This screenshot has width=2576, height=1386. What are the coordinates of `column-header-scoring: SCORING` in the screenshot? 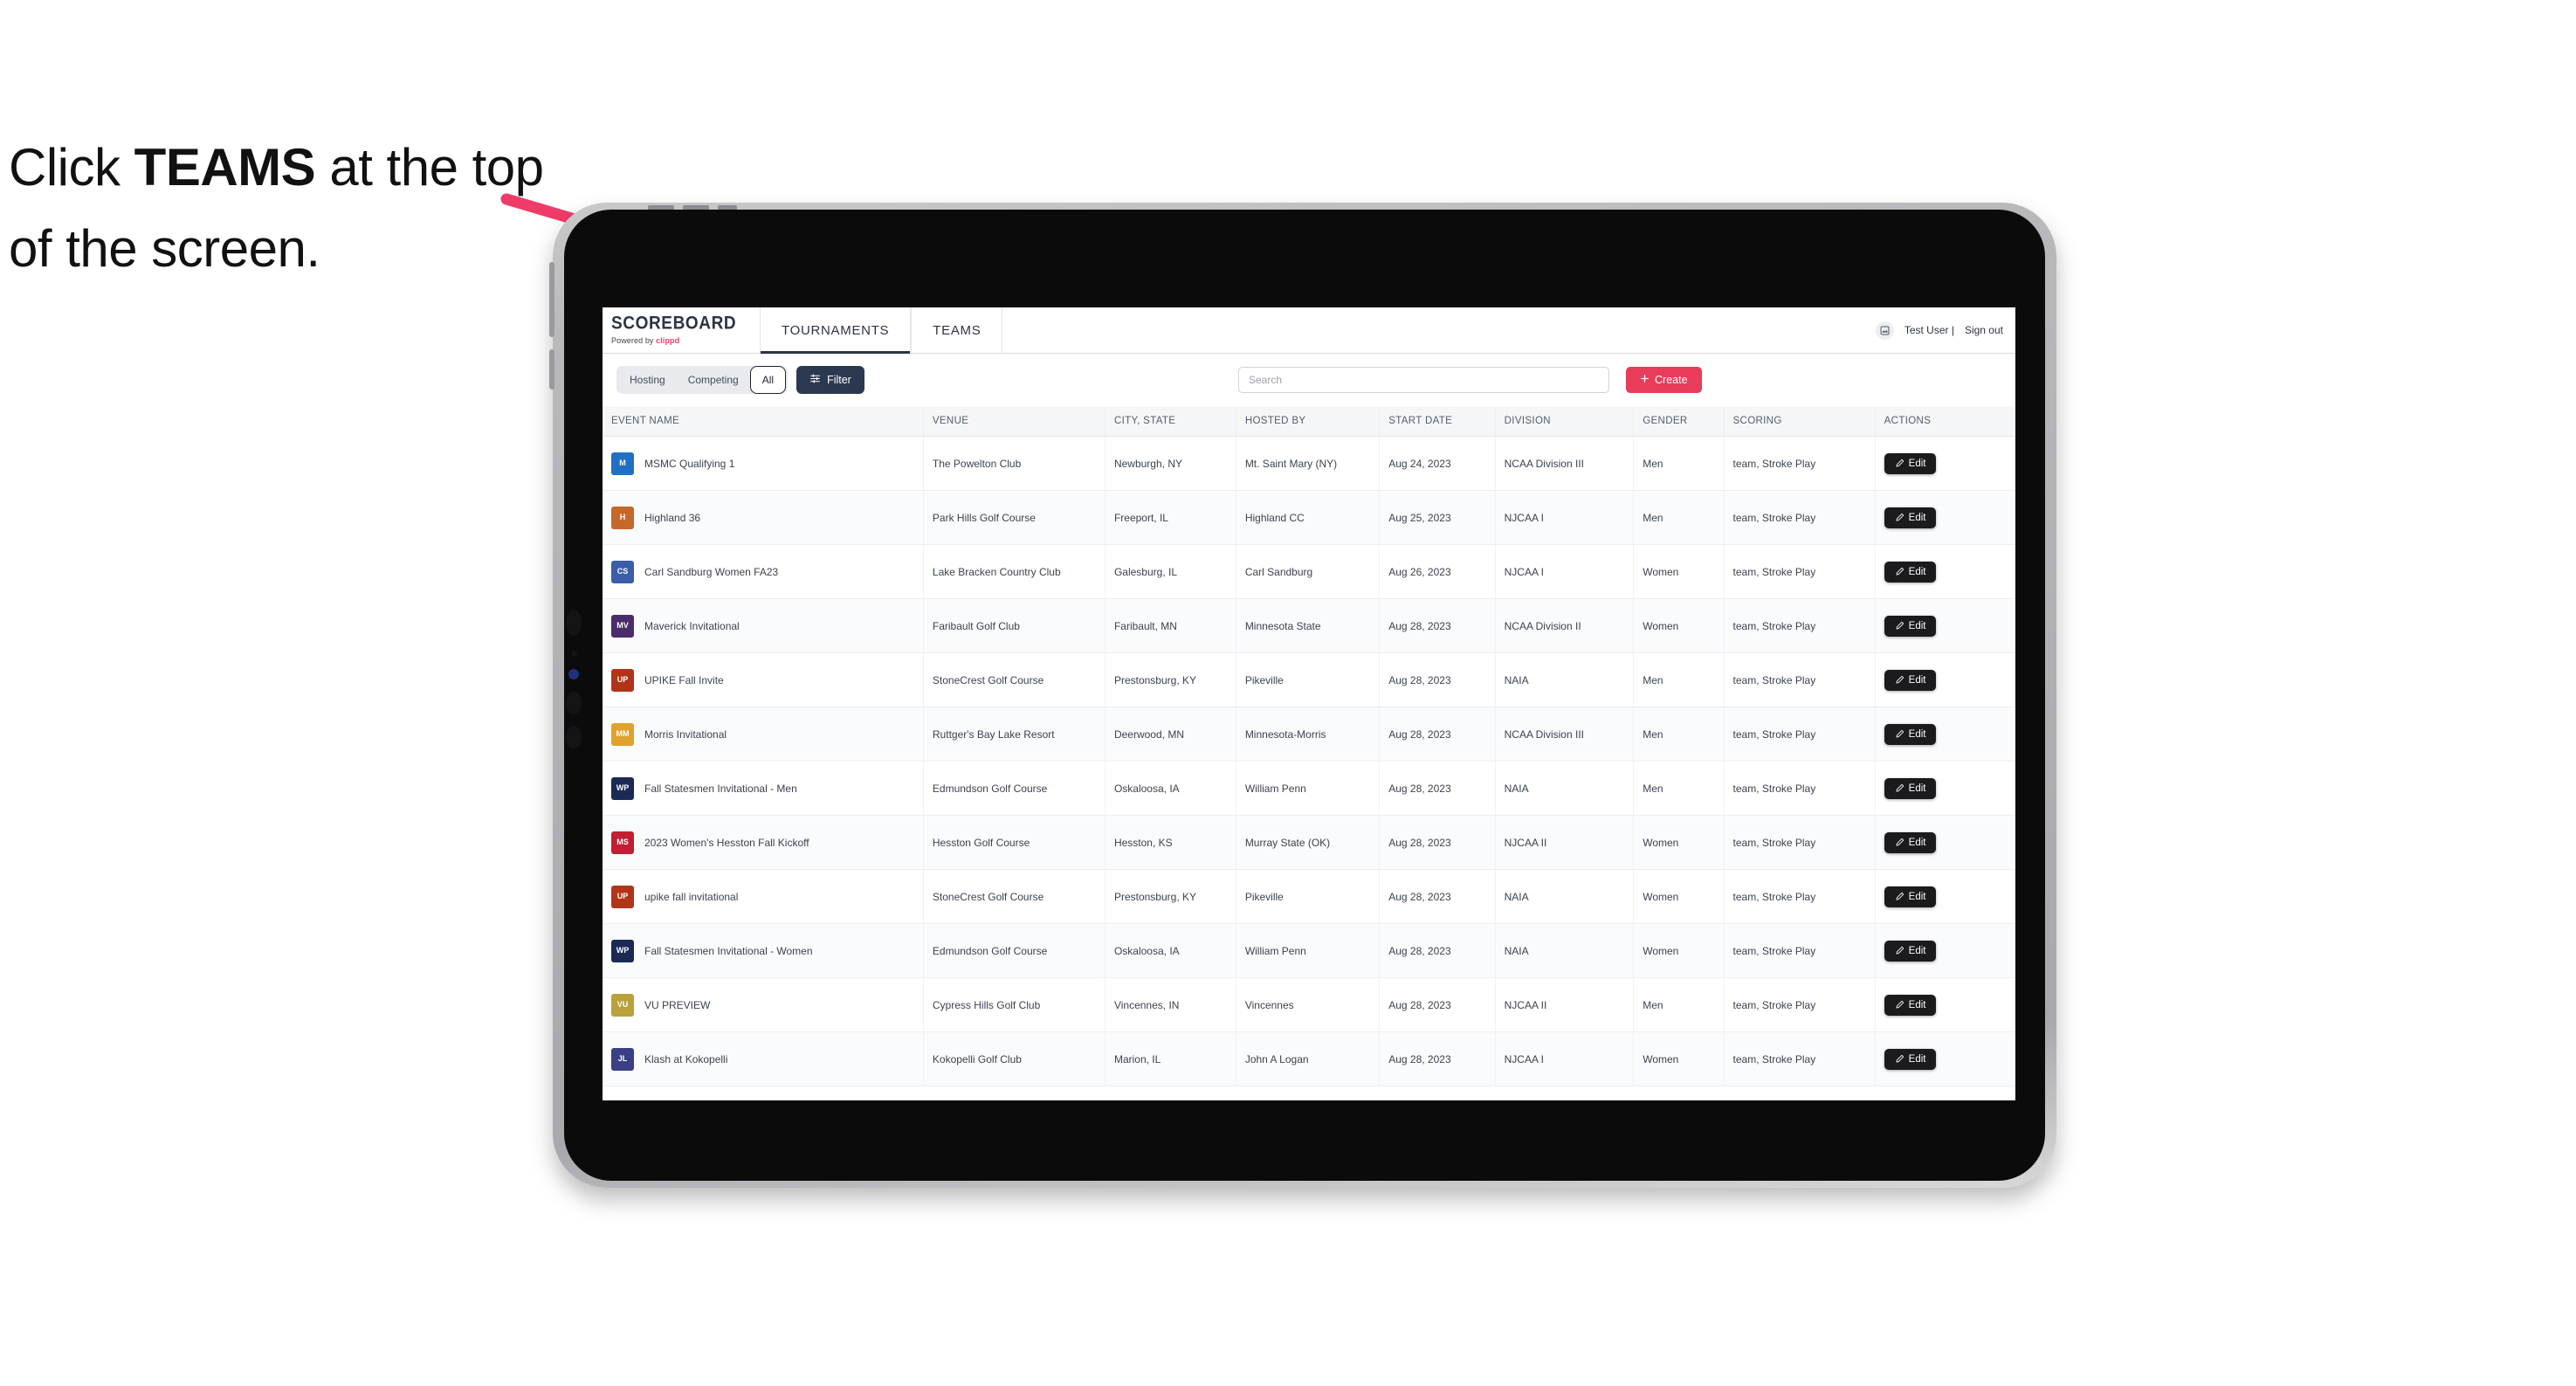 It's located at (1800, 421).